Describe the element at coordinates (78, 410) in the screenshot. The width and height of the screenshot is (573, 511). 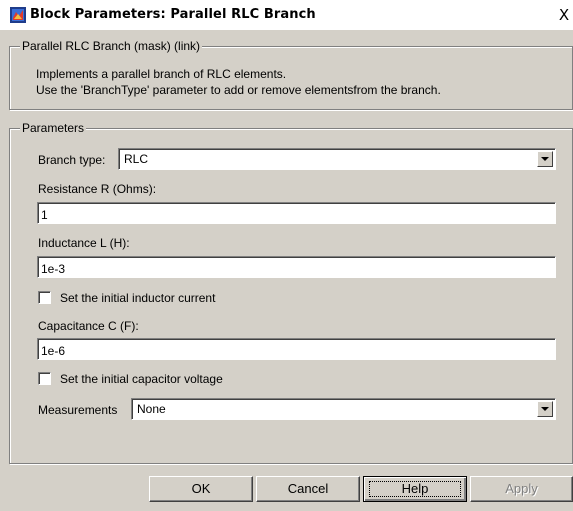
I see `measurements-label: Measurements` at that location.